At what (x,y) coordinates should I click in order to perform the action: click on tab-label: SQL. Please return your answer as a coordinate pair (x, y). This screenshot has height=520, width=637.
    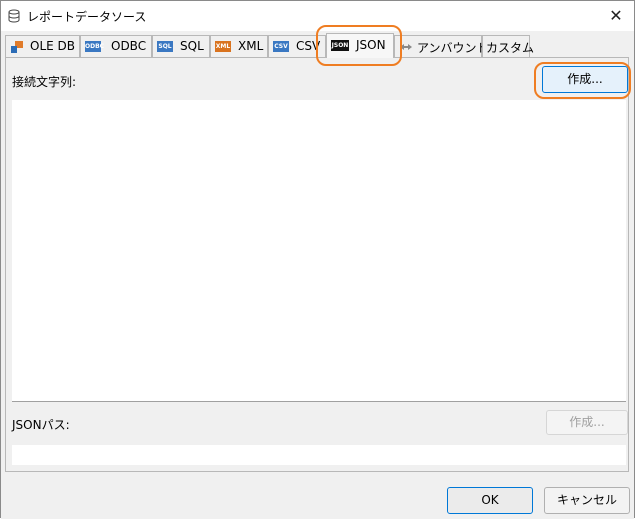
    Looking at the image, I should click on (192, 46).